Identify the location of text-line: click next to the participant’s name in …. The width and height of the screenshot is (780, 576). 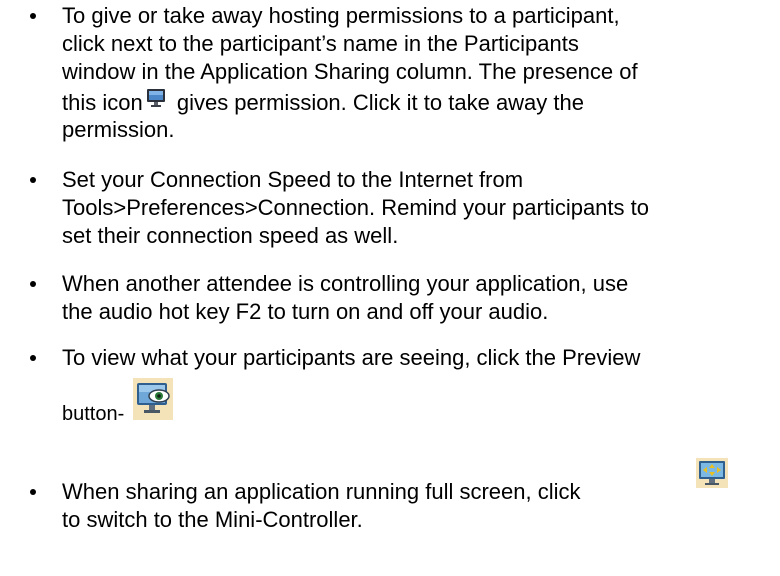
(320, 43).